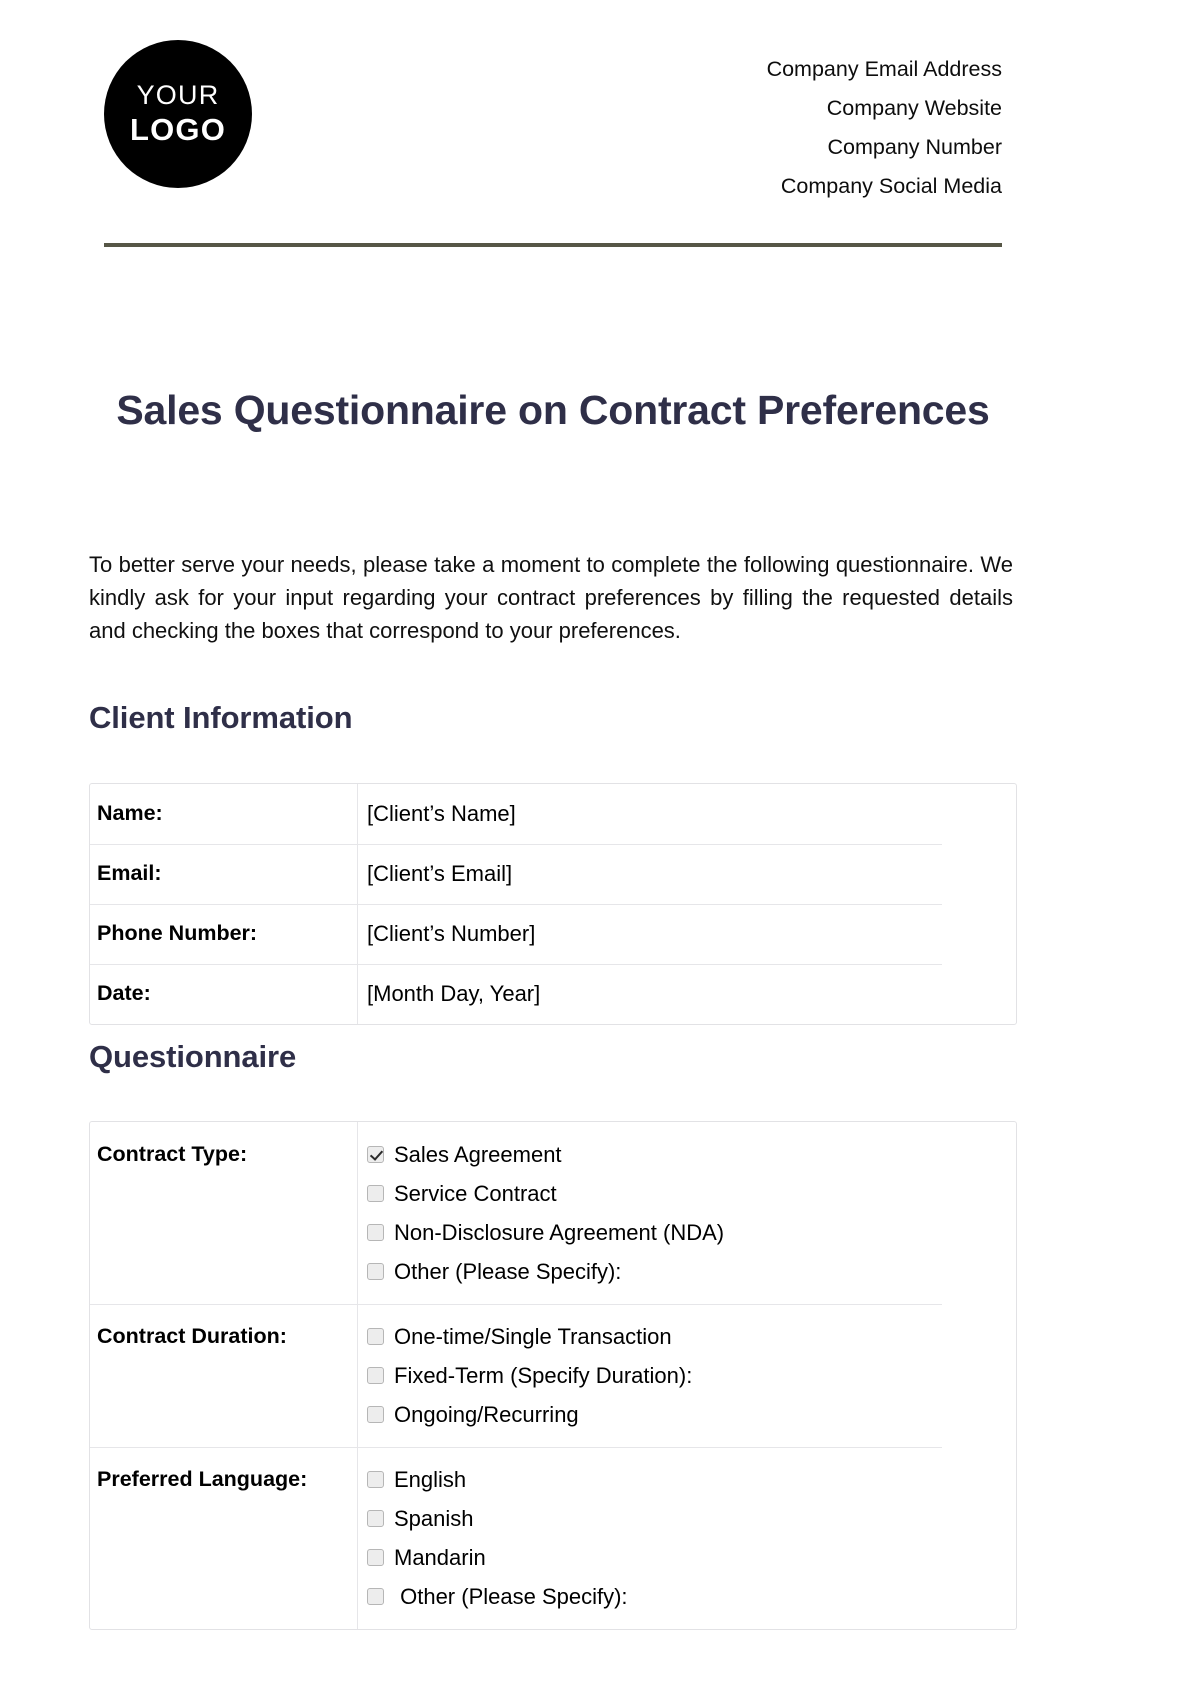 This screenshot has height=1699, width=1200. I want to click on contact-email: Company Email Address, so click(884, 69).